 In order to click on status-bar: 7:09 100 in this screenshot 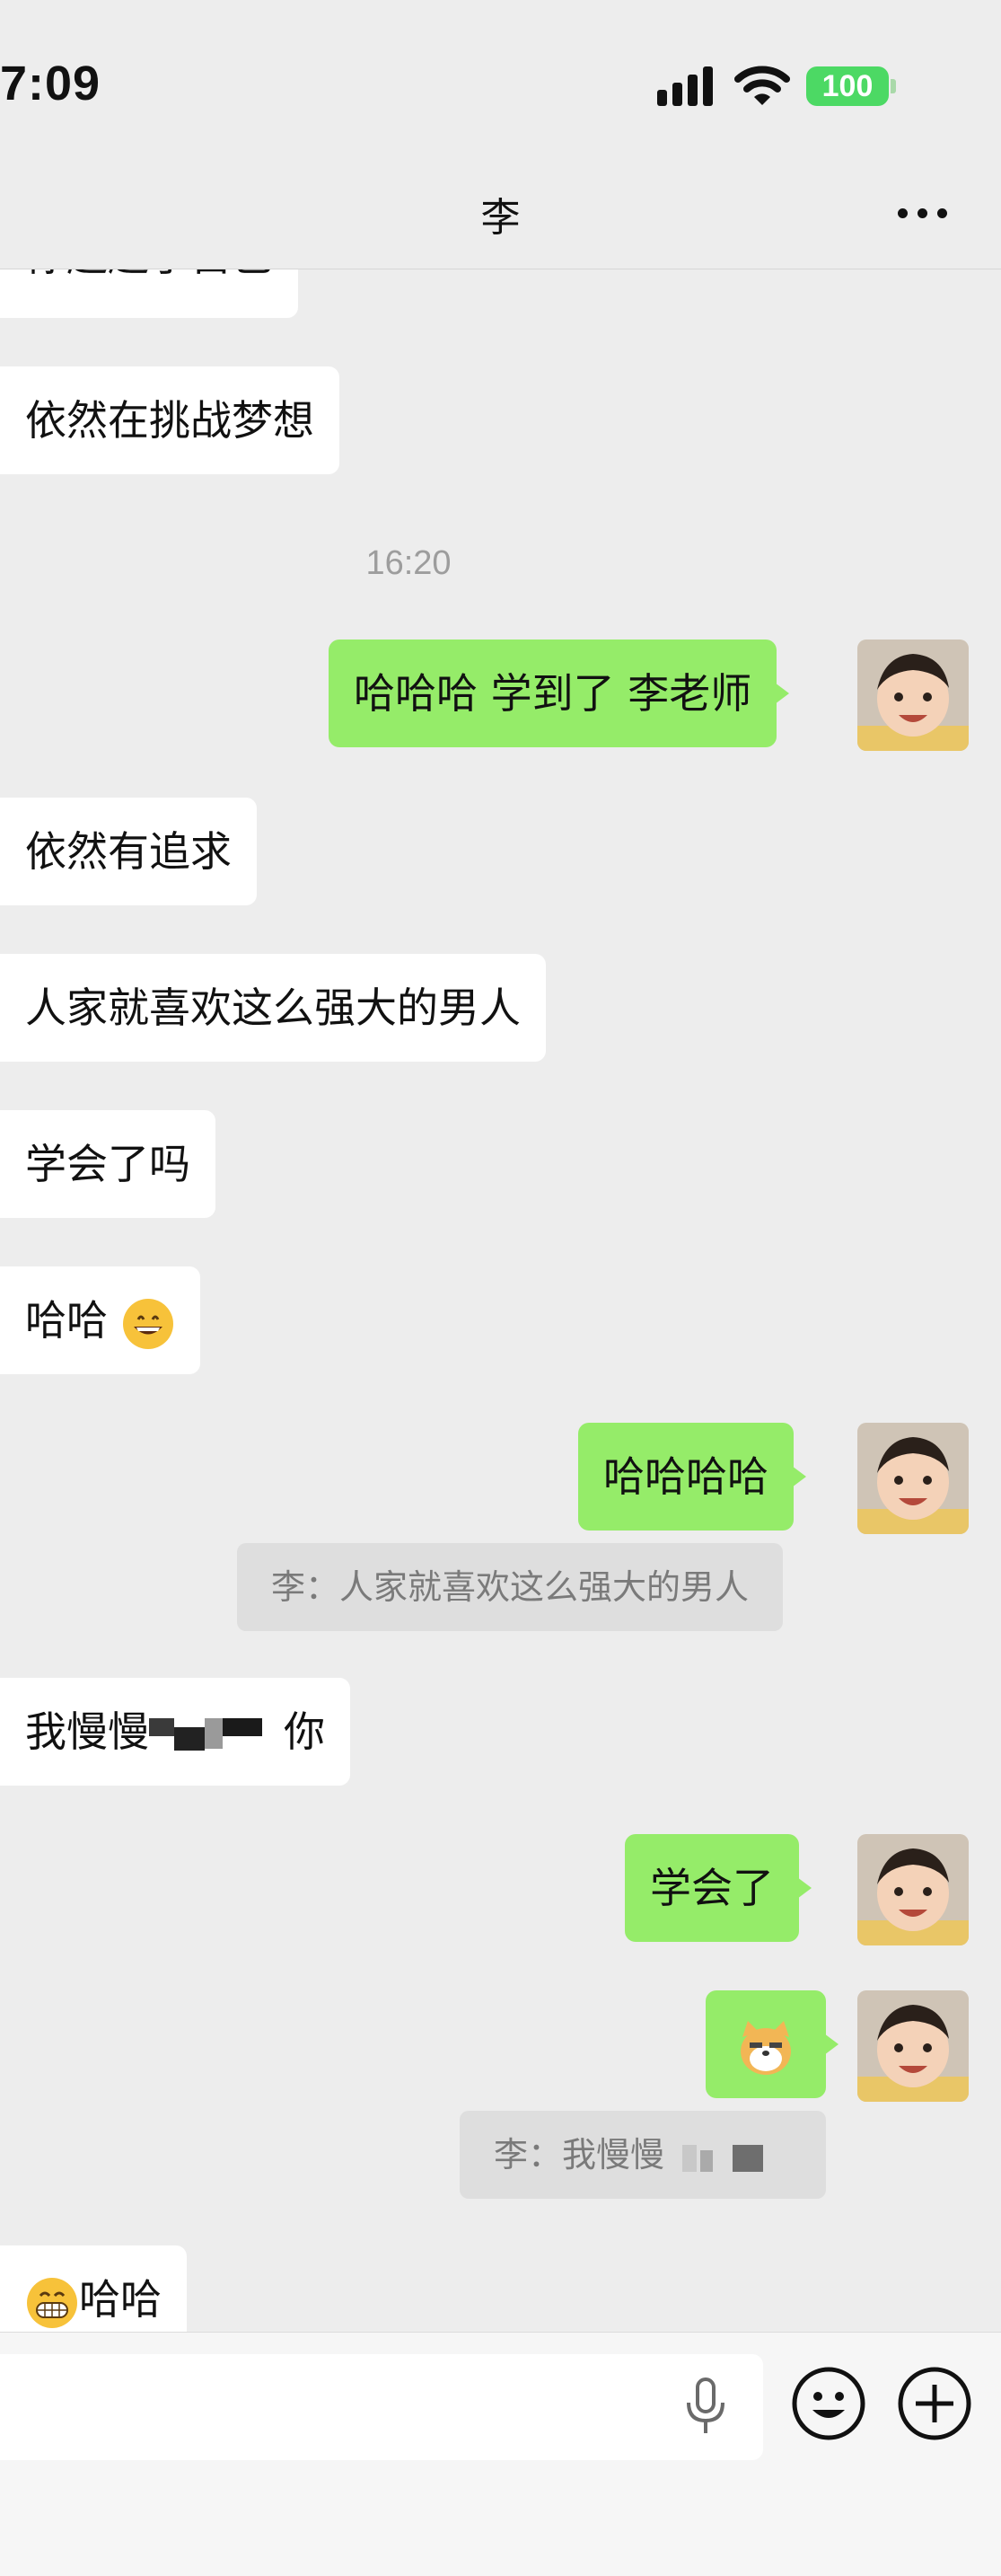, I will do `click(500, 81)`.